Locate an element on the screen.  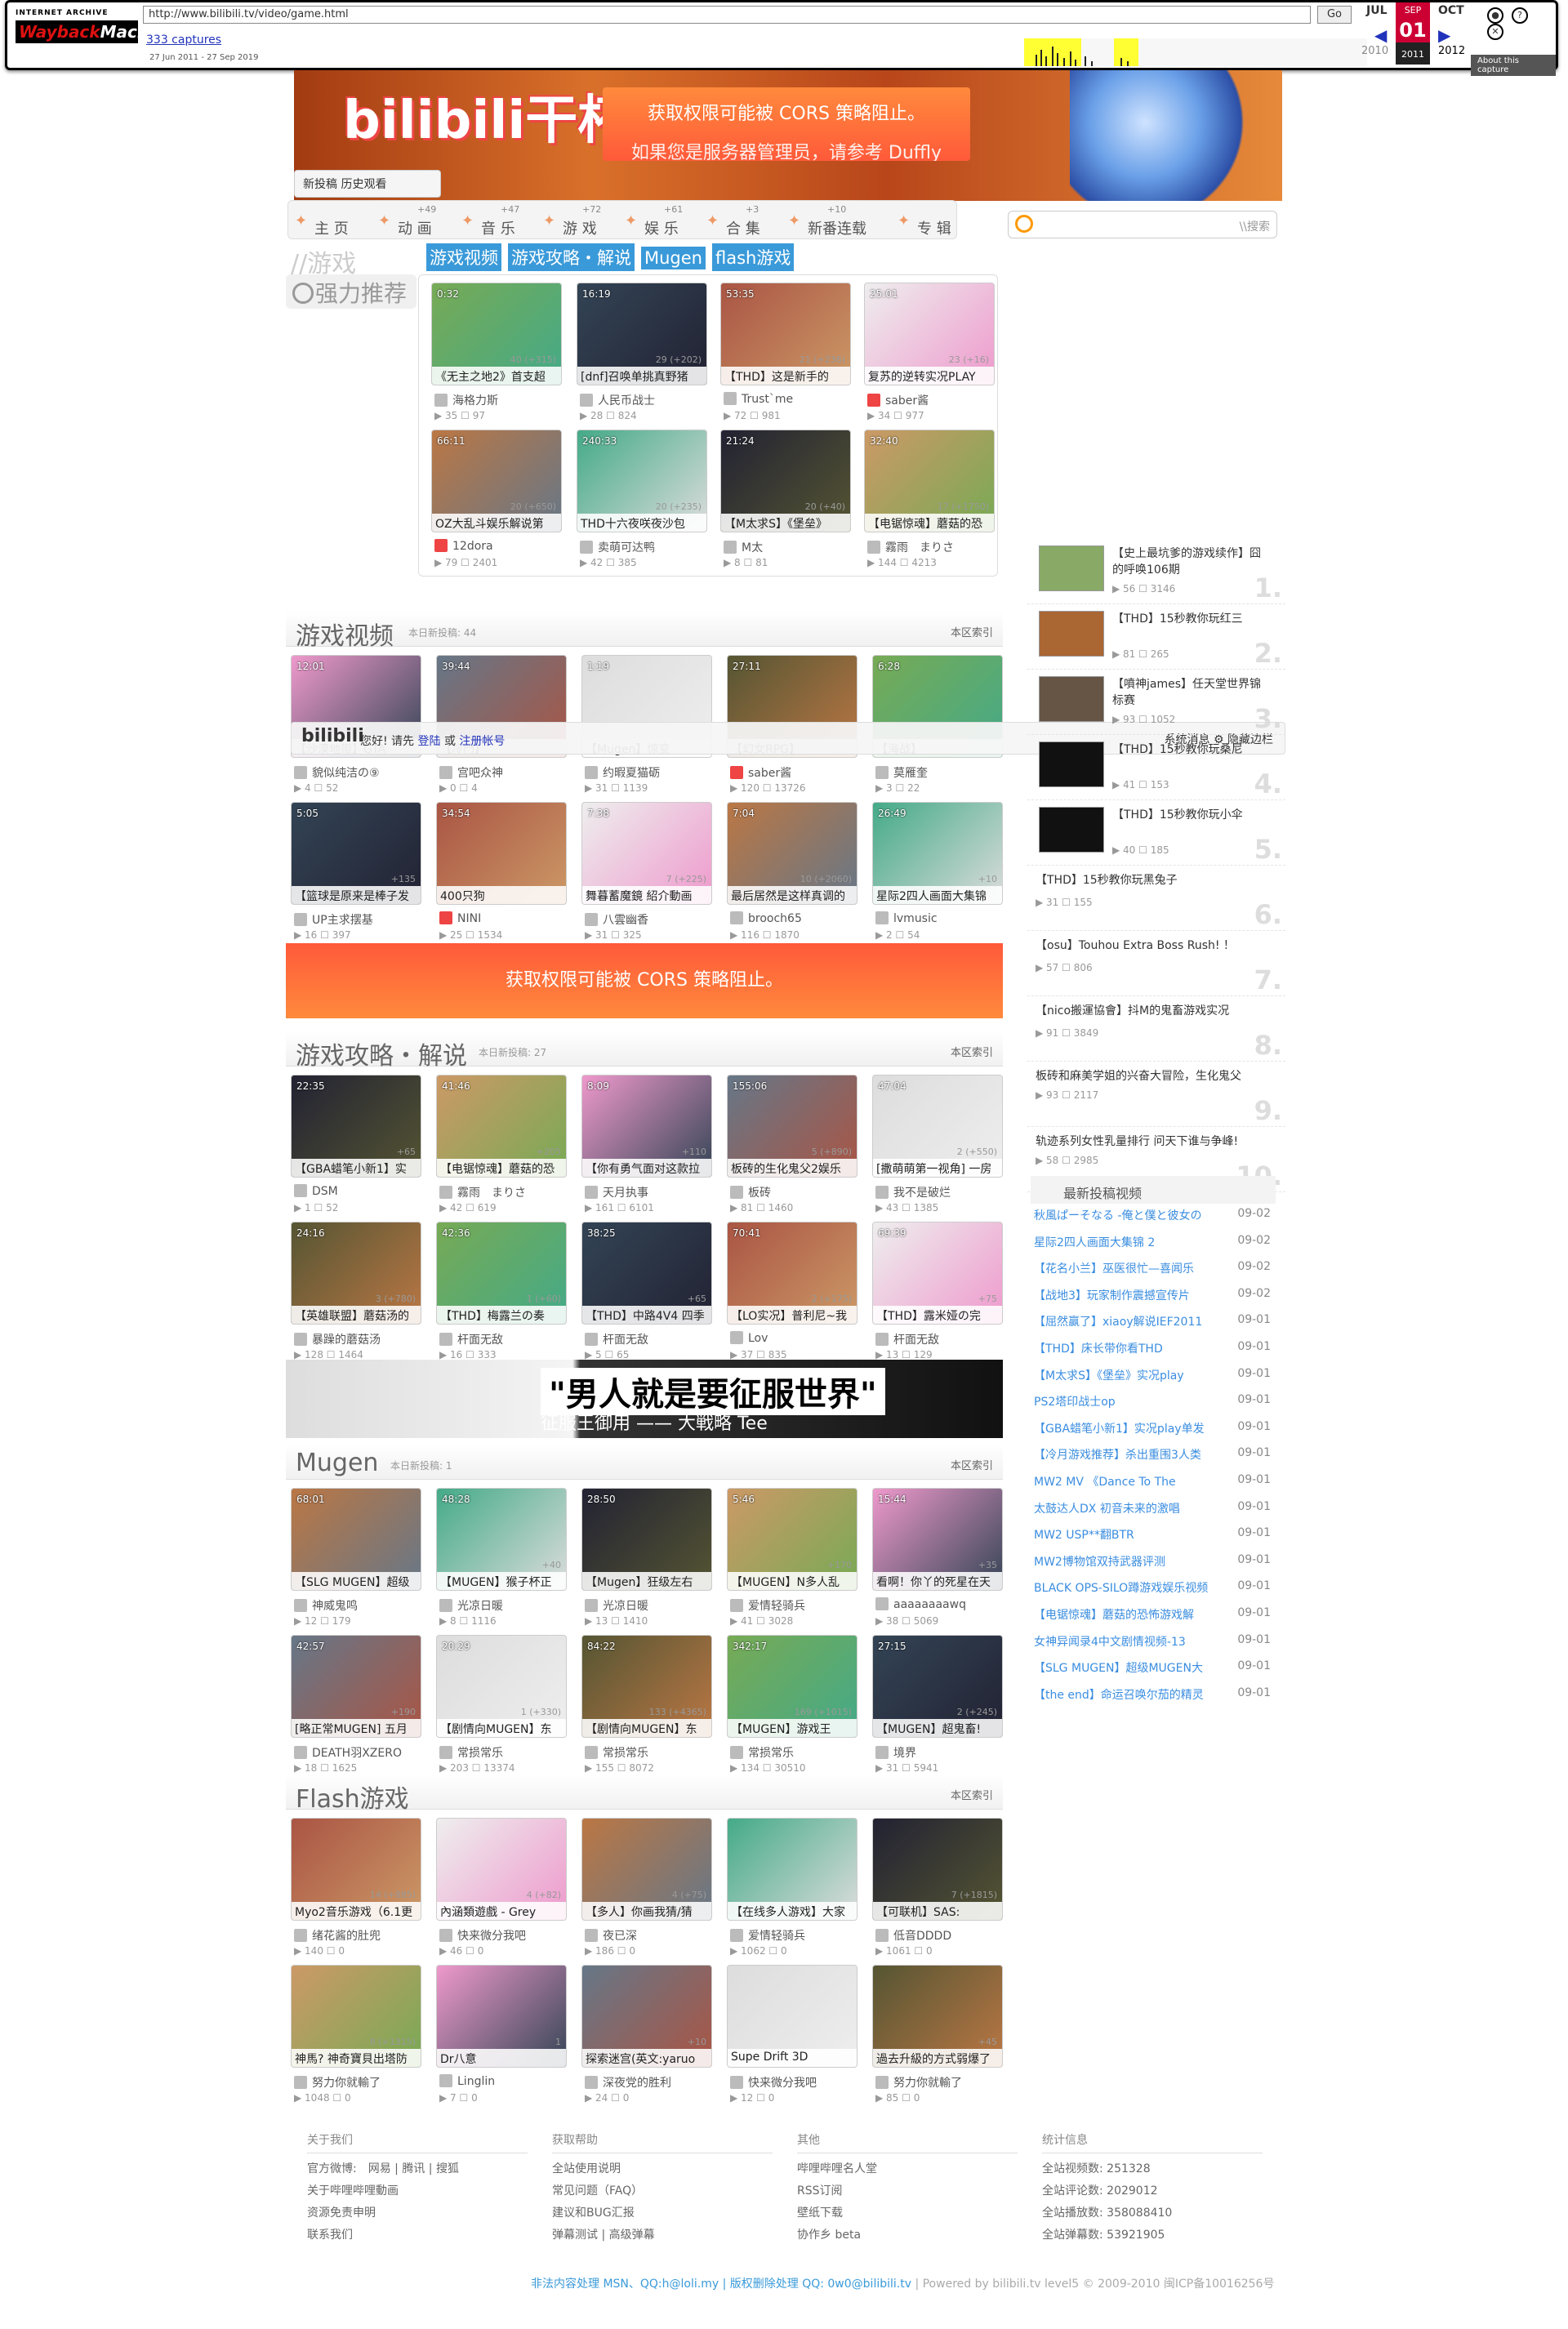
ranking-item: 【史上最坑爹的游戏续作】囧的呼唤106期 ▶ 56 ☐ 3146 1. is located at coordinates (1156, 571).